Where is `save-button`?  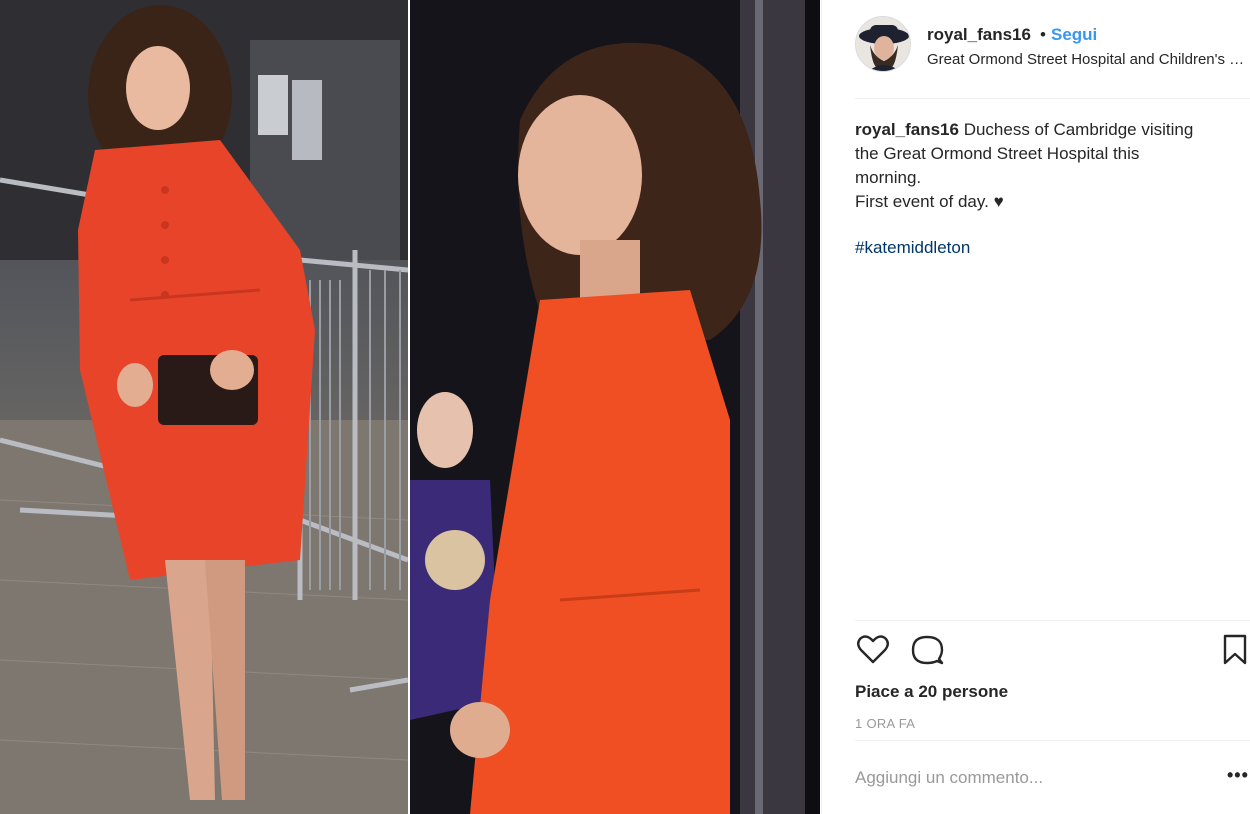
save-button is located at coordinates (1233, 650).